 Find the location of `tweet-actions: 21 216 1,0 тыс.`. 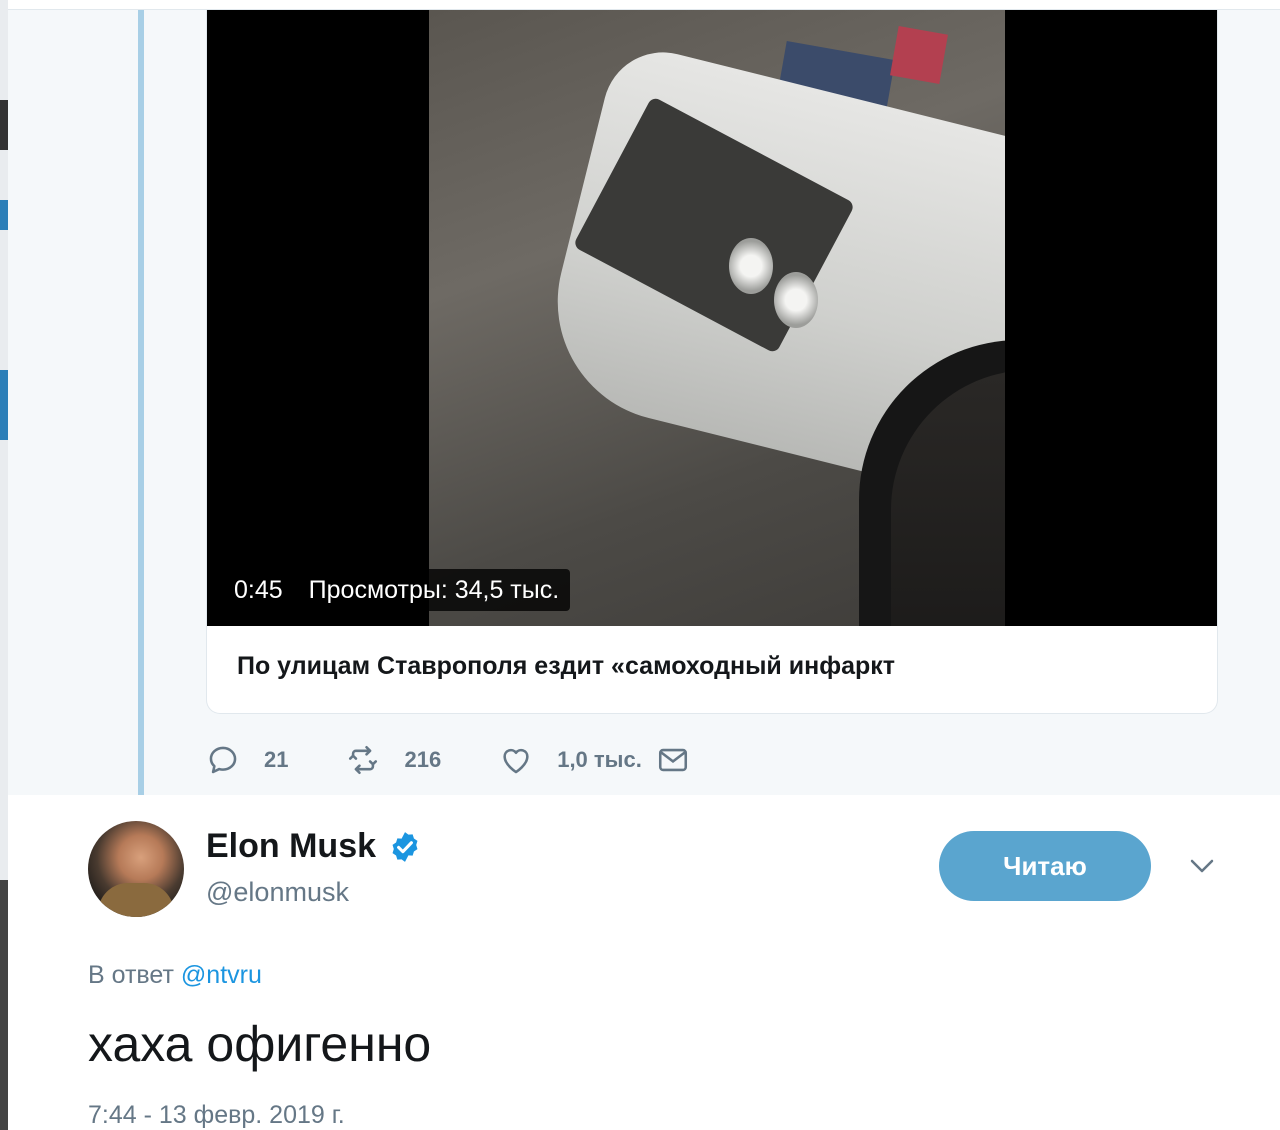

tweet-actions: 21 216 1,0 тыс. is located at coordinates (448, 760).